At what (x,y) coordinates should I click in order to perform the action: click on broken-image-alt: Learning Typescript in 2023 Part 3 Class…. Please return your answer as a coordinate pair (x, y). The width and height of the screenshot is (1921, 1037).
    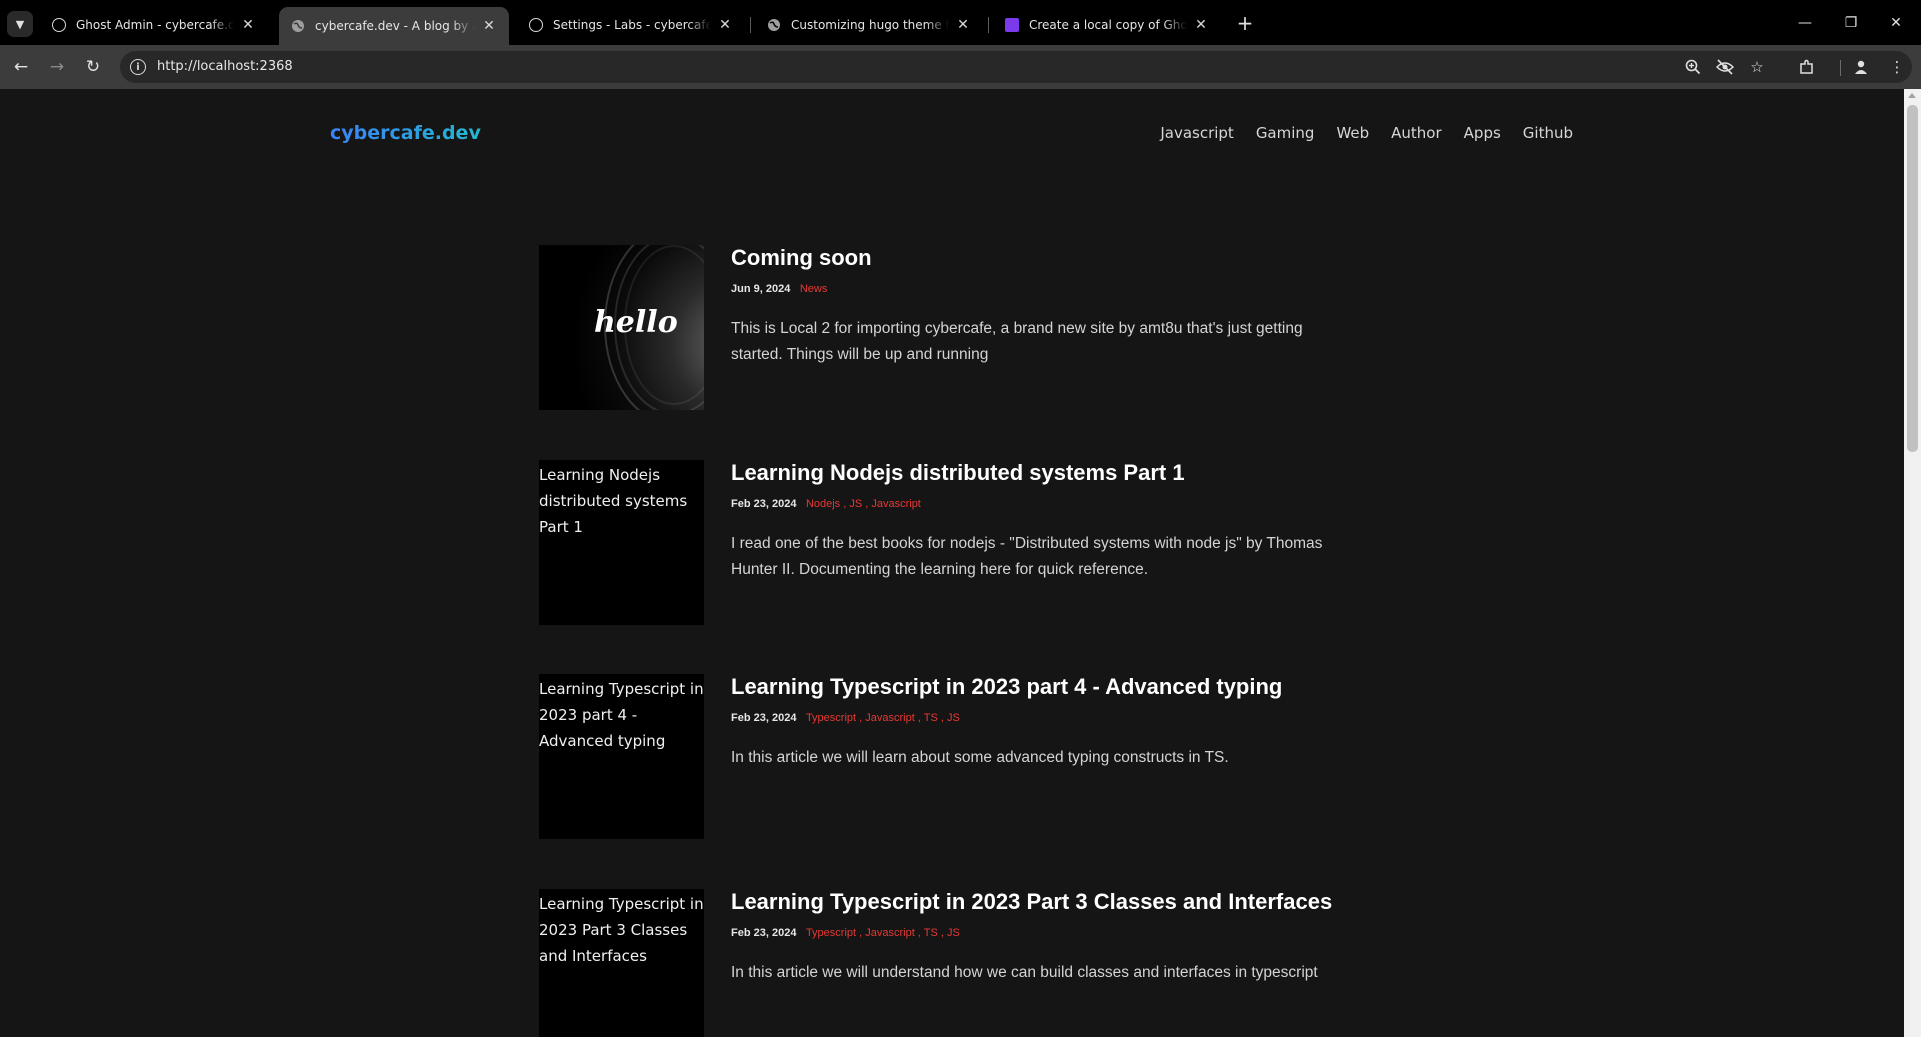
    Looking at the image, I should click on (621, 930).